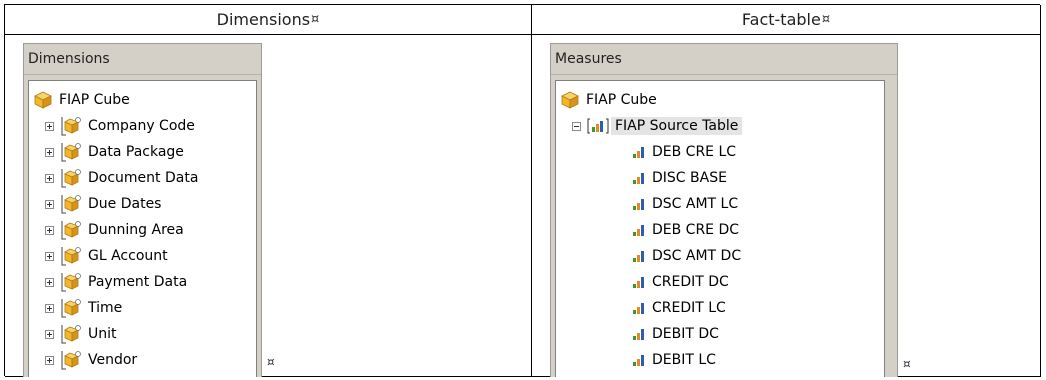  Describe the element at coordinates (138, 282) in the screenshot. I see `dimension-label: Payment Data` at that location.